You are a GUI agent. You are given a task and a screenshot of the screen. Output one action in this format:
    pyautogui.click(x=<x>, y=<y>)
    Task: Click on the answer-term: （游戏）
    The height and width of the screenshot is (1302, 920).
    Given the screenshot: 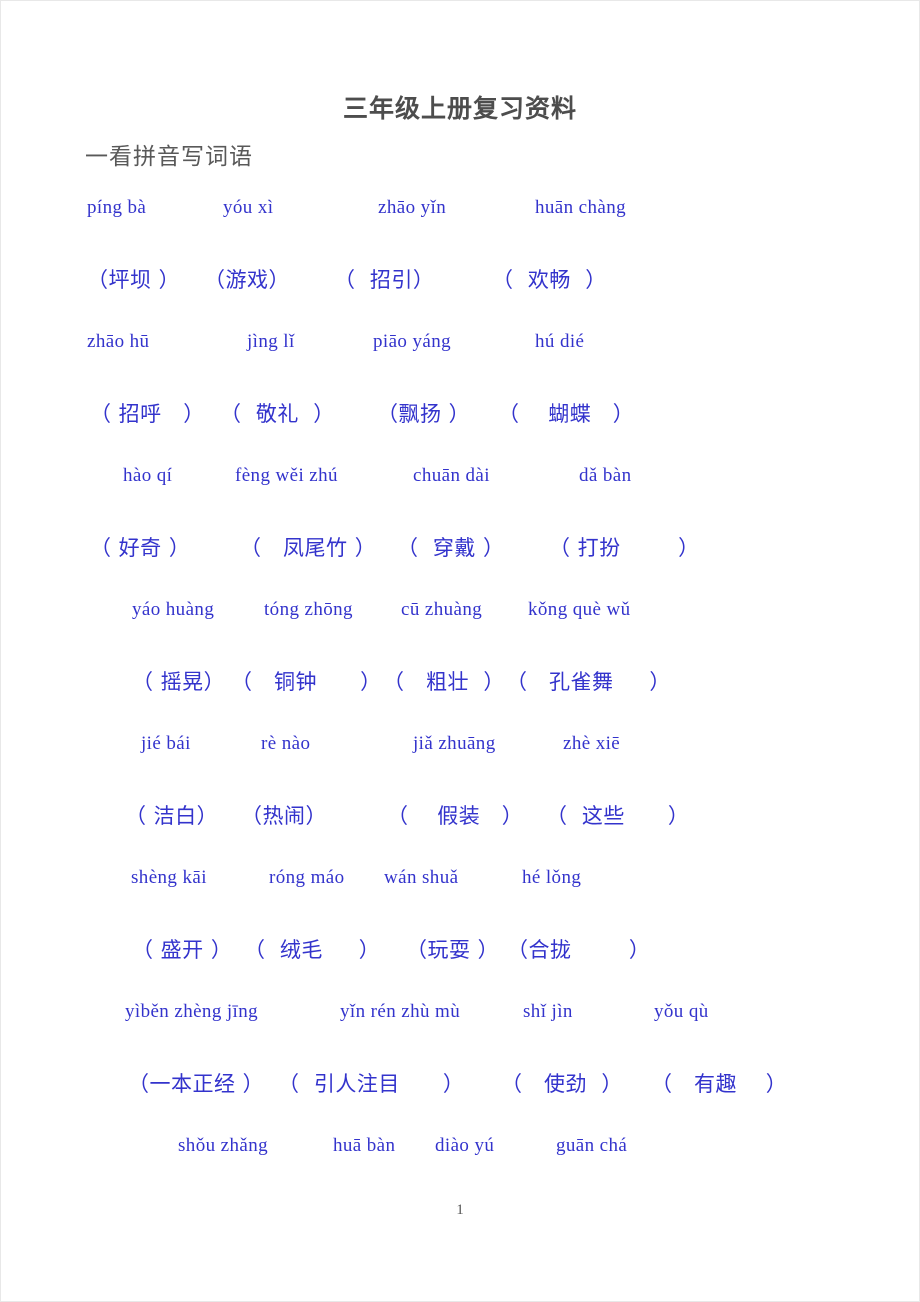 What is the action you would take?
    pyautogui.click(x=247, y=280)
    